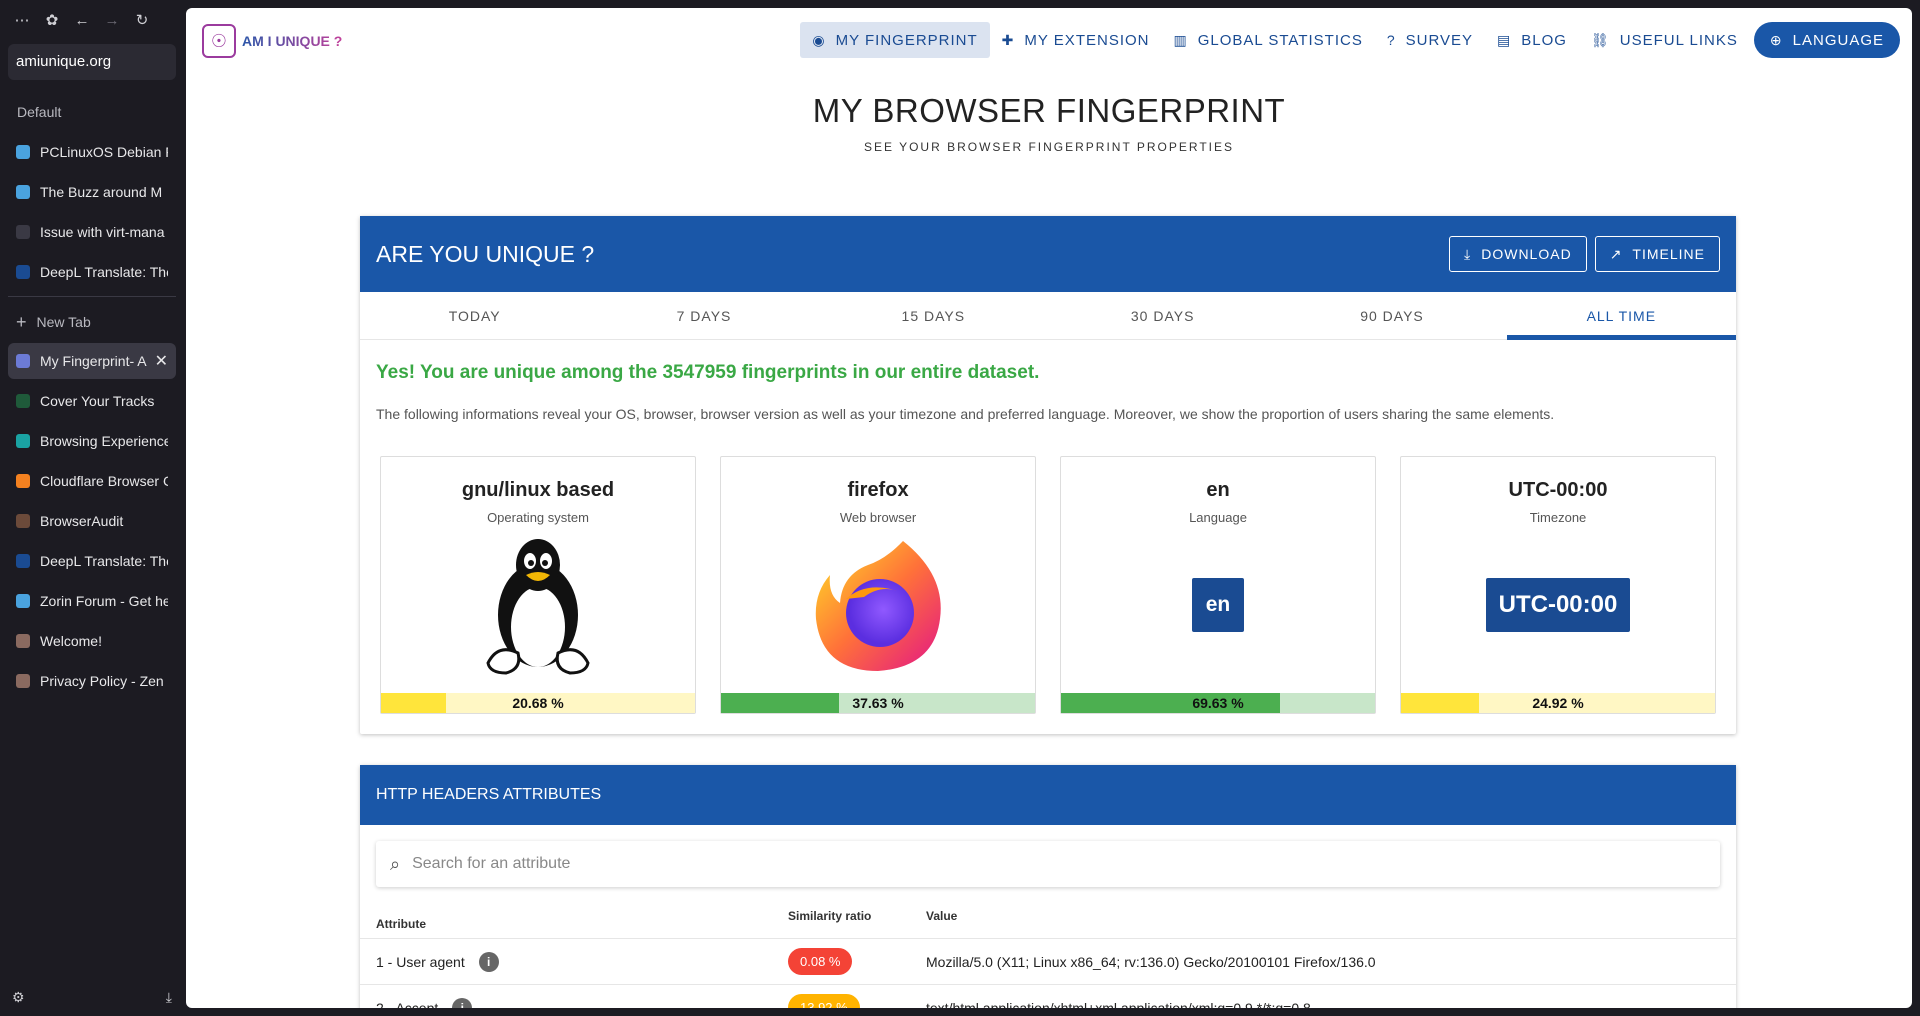 The width and height of the screenshot is (1920, 1016). Describe the element at coordinates (104, 561) in the screenshot. I see `tab-title: DeepL Translate: The` at that location.